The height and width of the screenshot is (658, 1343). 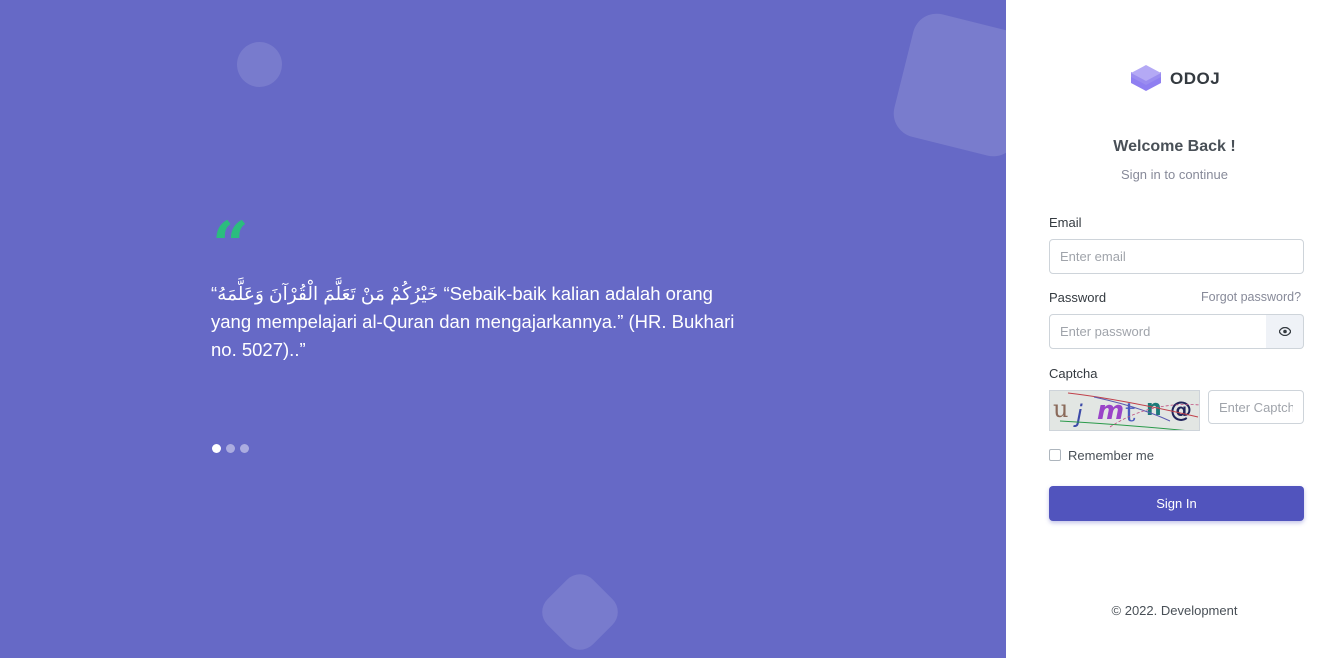 What do you see at coordinates (1174, 146) in the screenshot?
I see `page-title: Welcome Back !` at bounding box center [1174, 146].